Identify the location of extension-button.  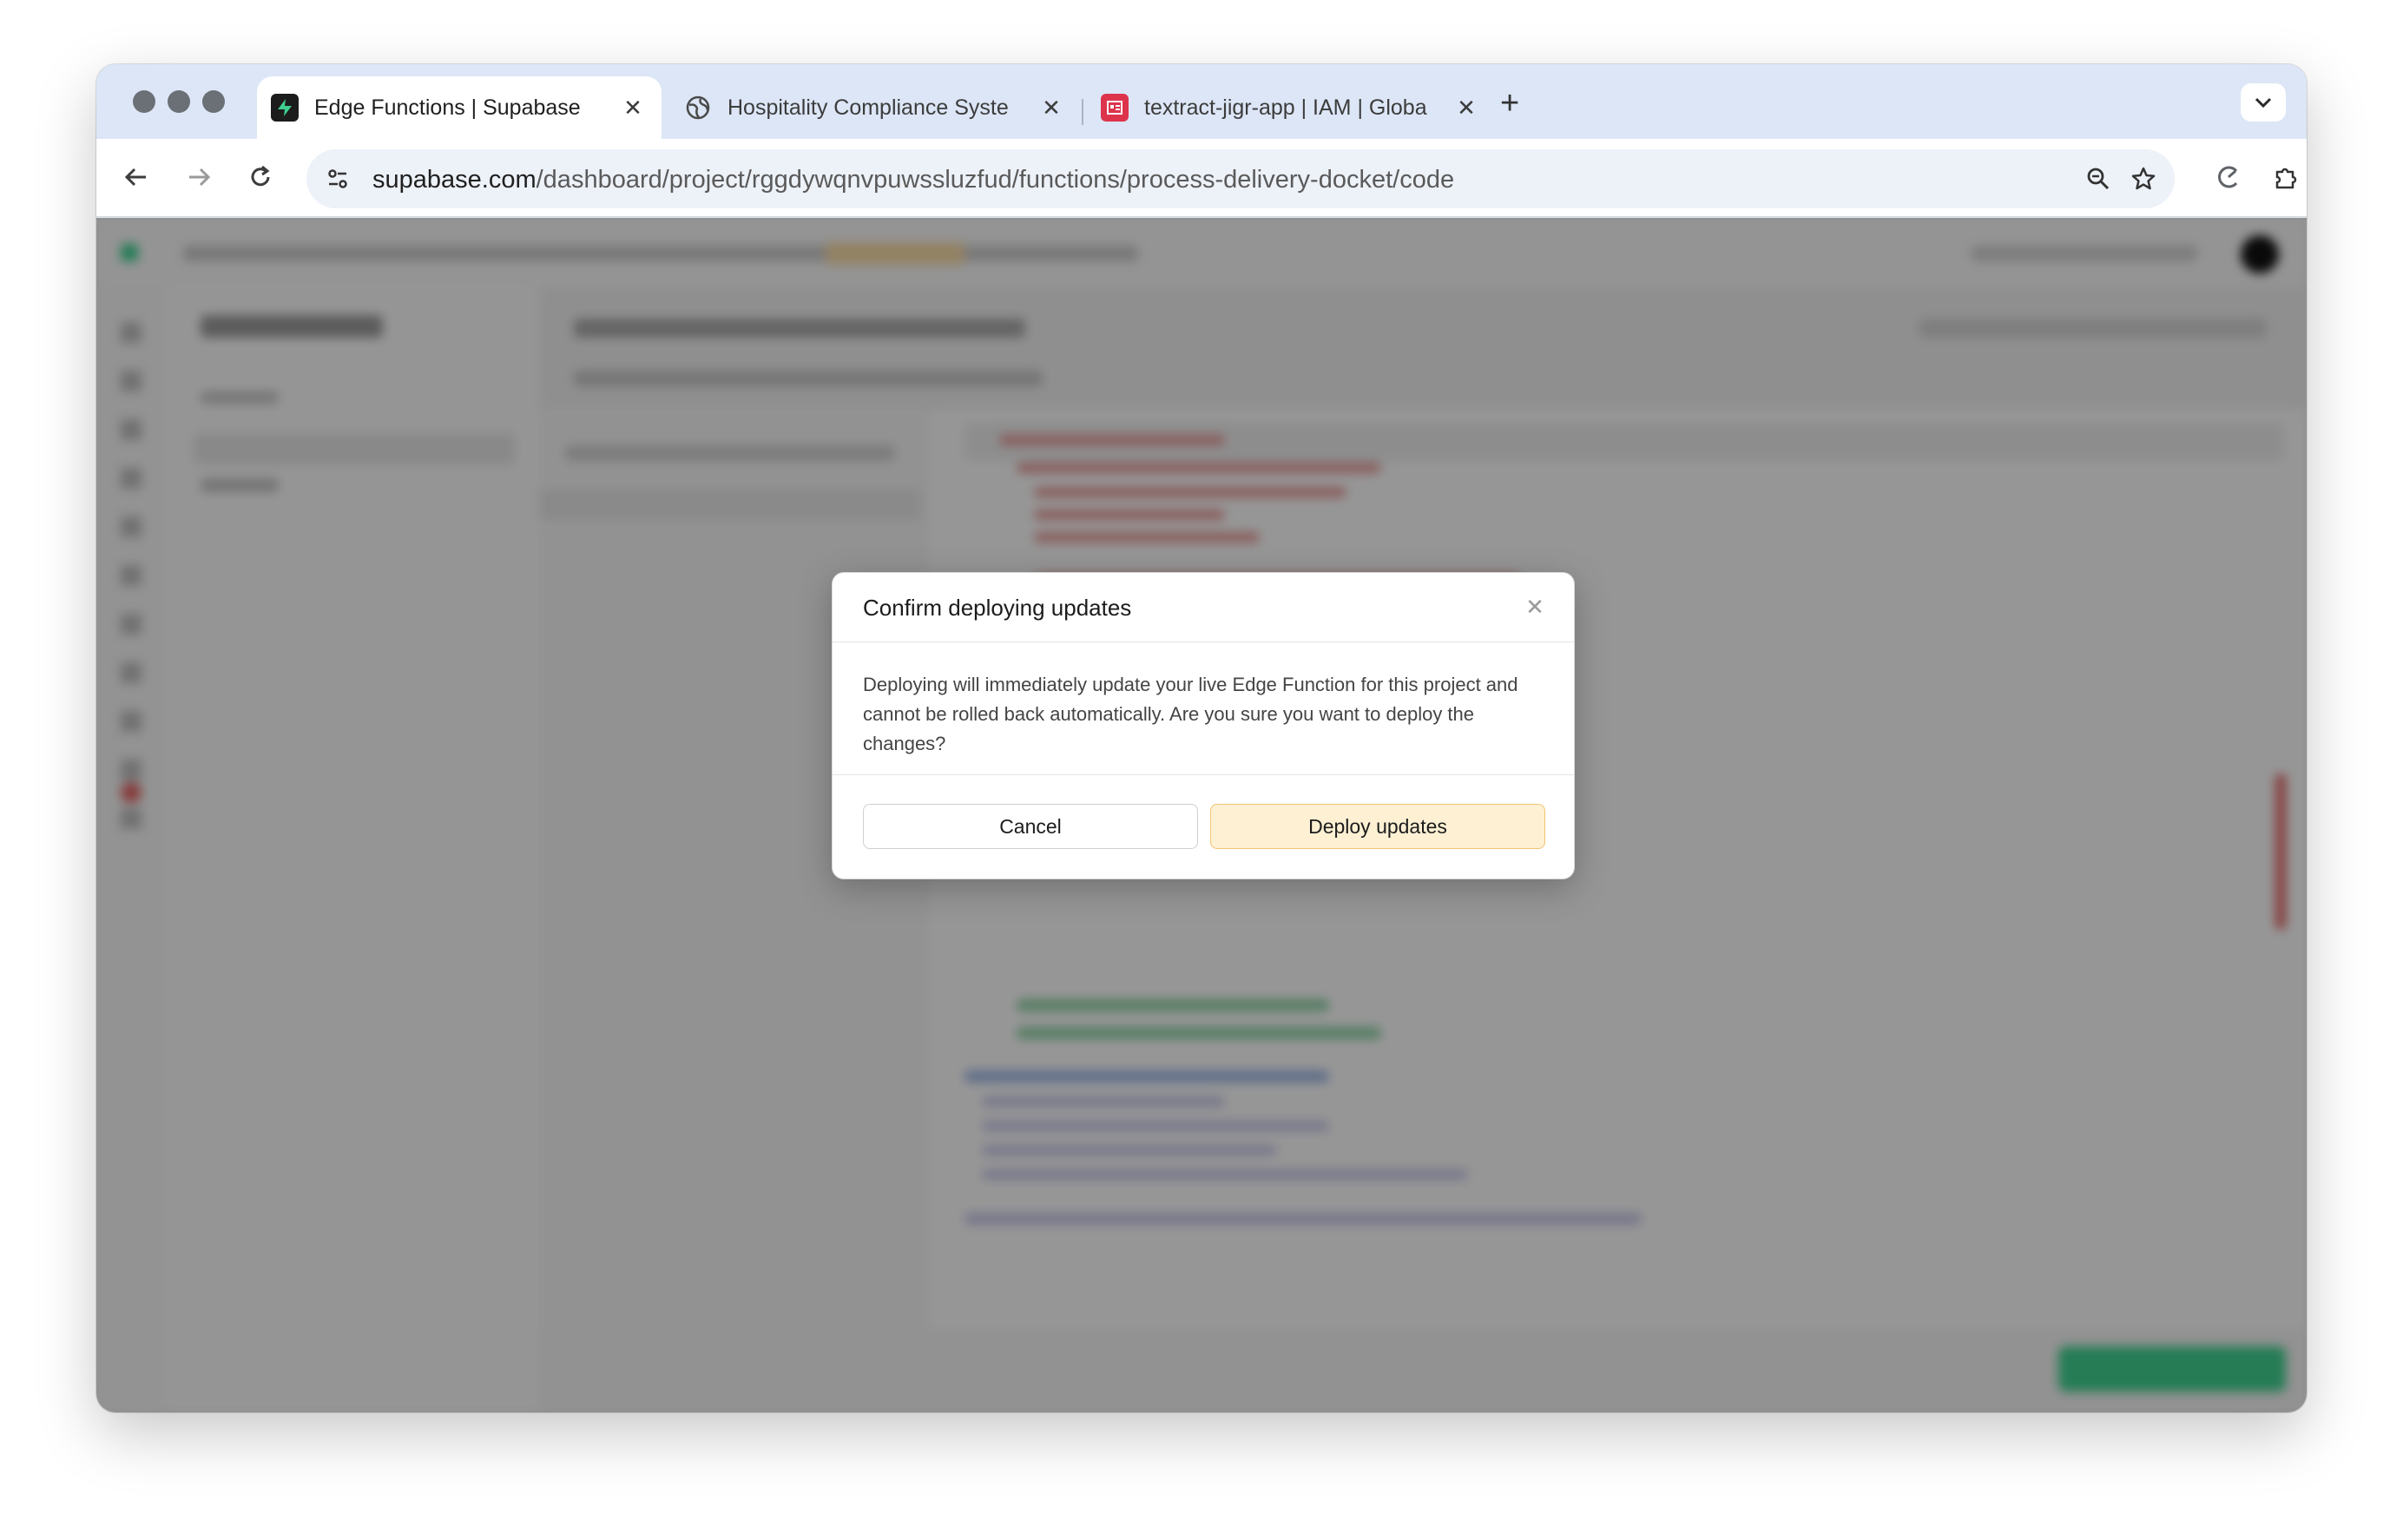
(2228, 177).